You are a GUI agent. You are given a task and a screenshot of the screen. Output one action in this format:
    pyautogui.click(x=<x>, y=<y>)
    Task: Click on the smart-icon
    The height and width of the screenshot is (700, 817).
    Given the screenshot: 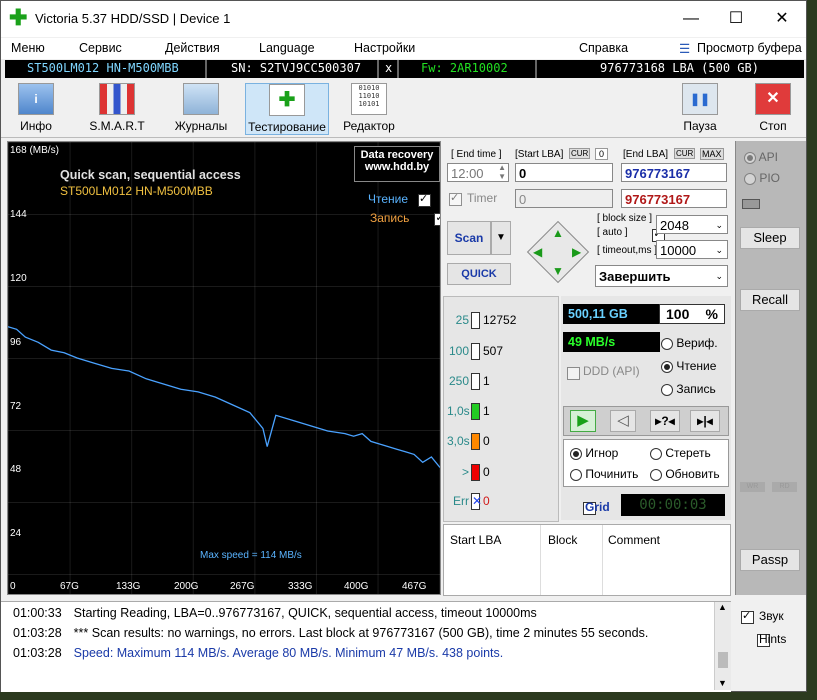 What is the action you would take?
    pyautogui.click(x=117, y=99)
    